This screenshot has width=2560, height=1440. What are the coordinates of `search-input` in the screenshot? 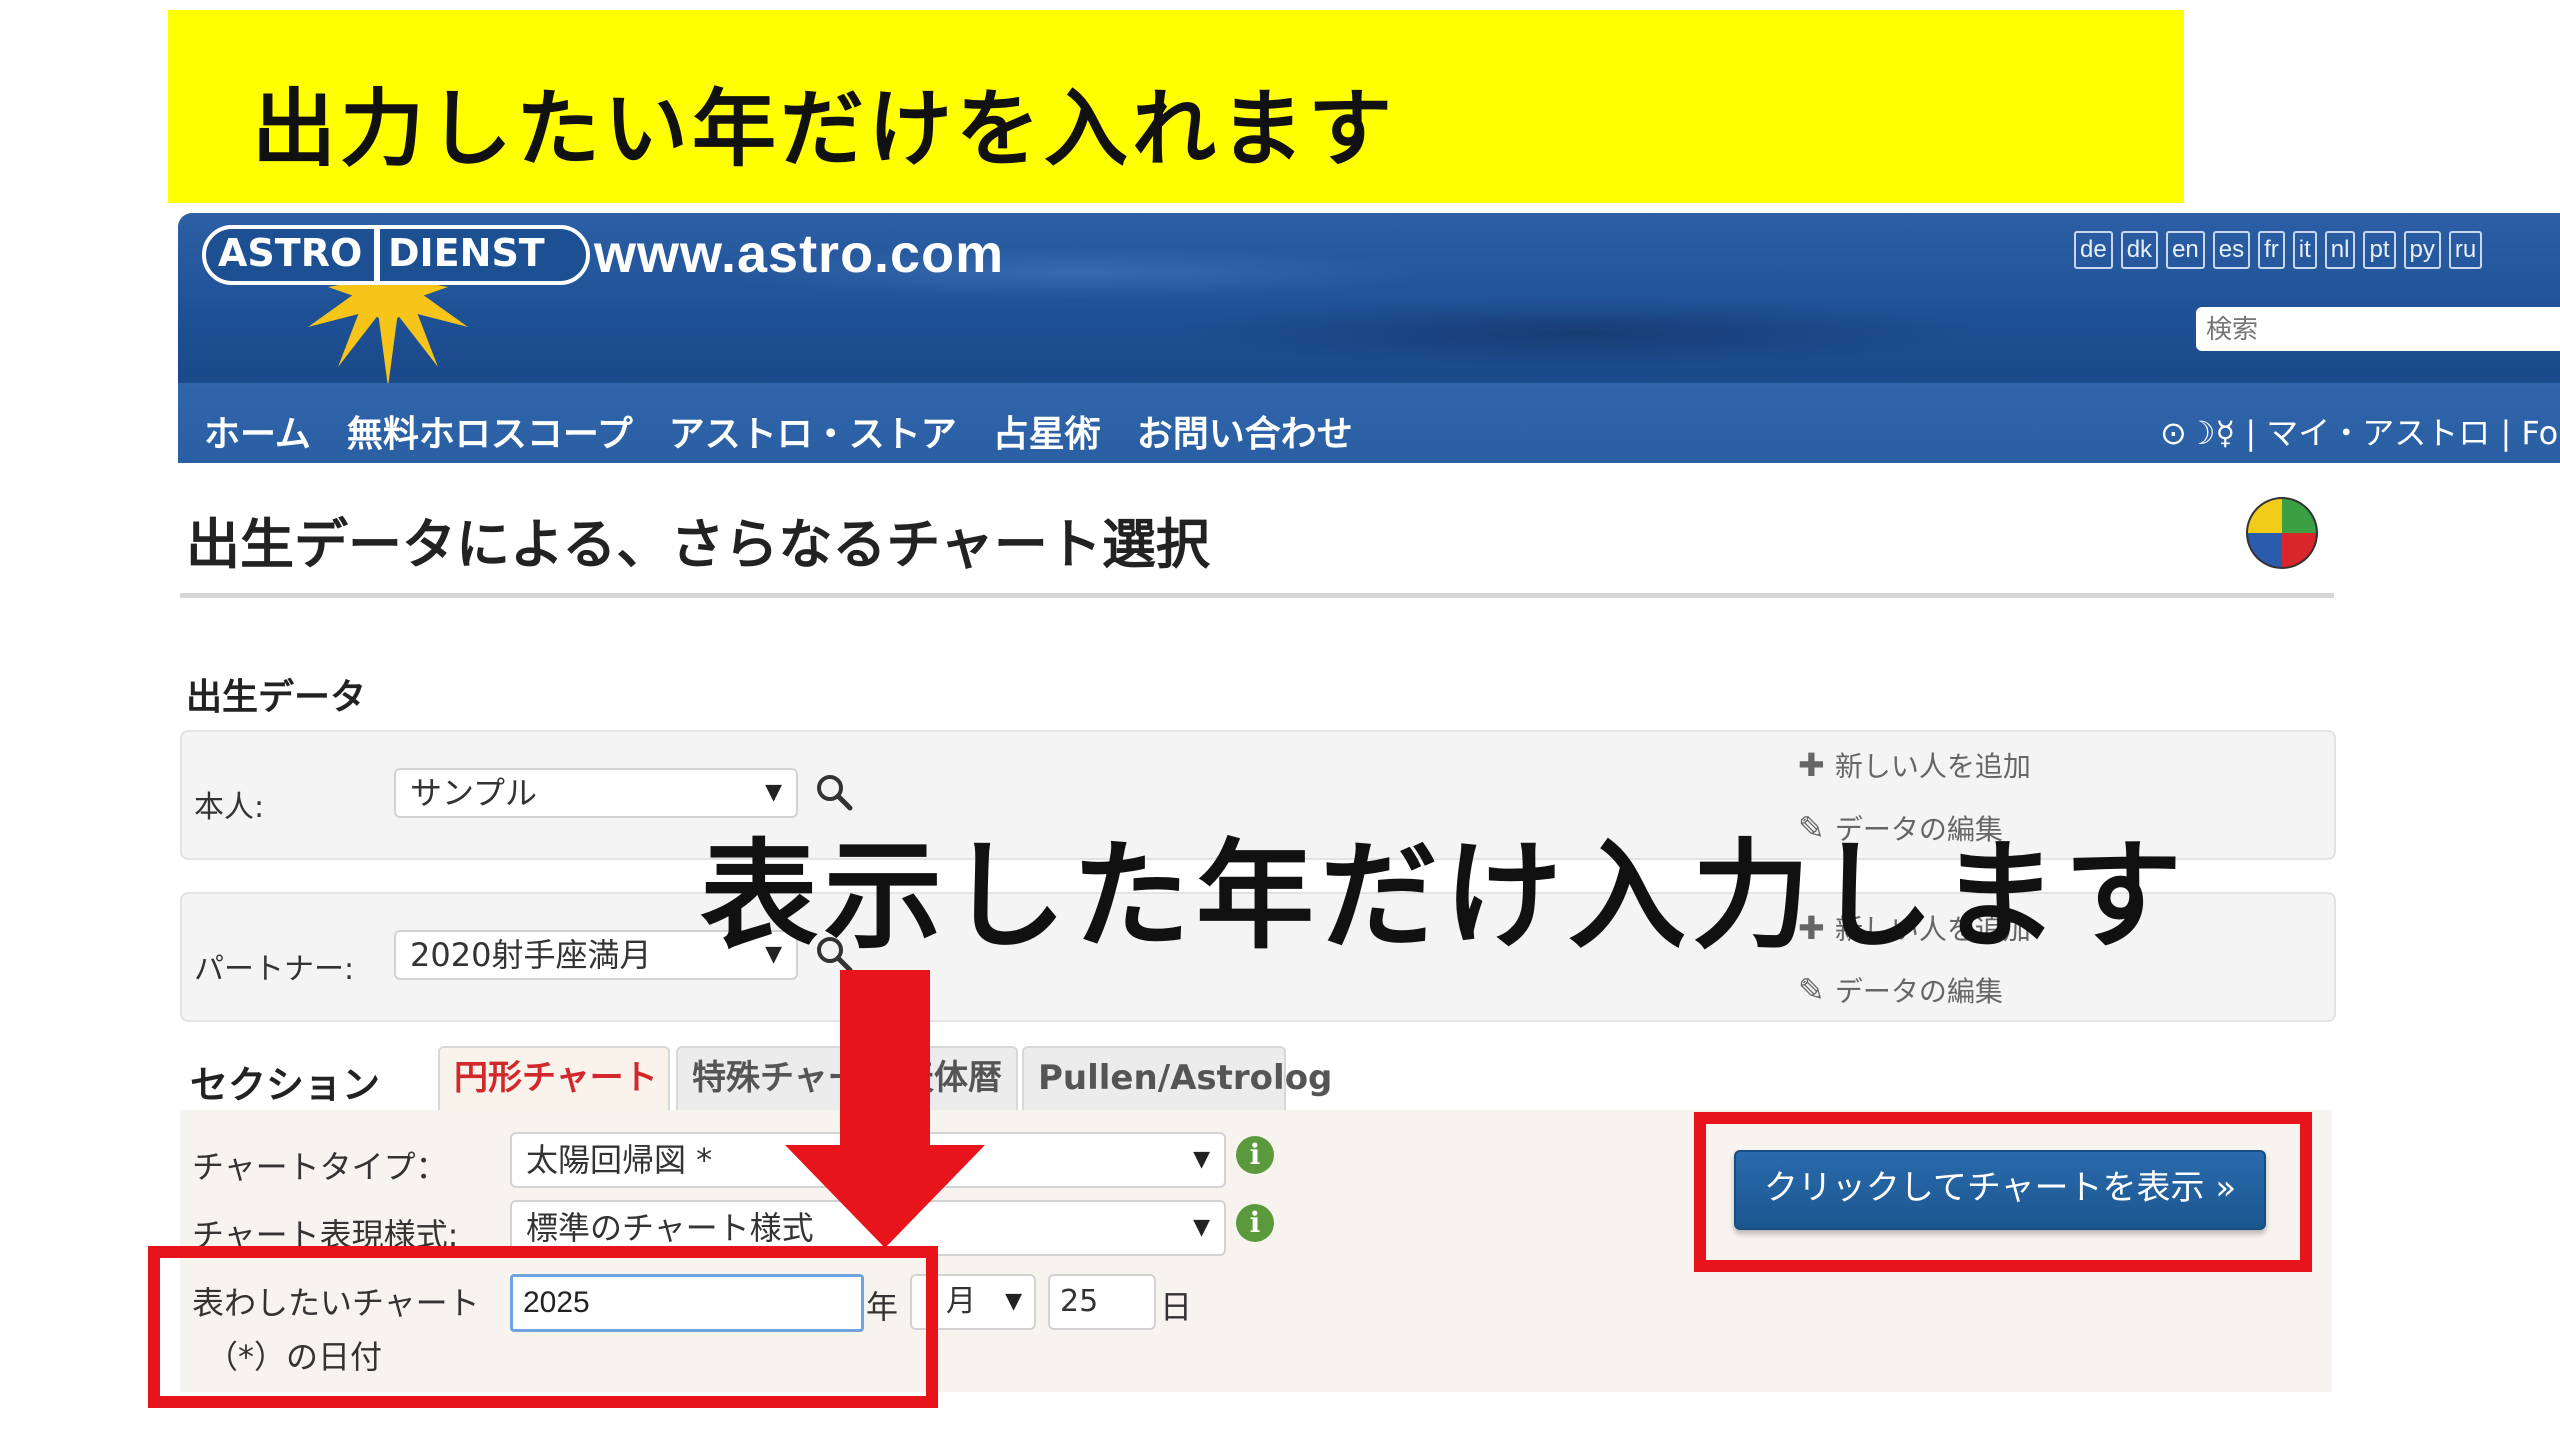 It's located at (2378, 329).